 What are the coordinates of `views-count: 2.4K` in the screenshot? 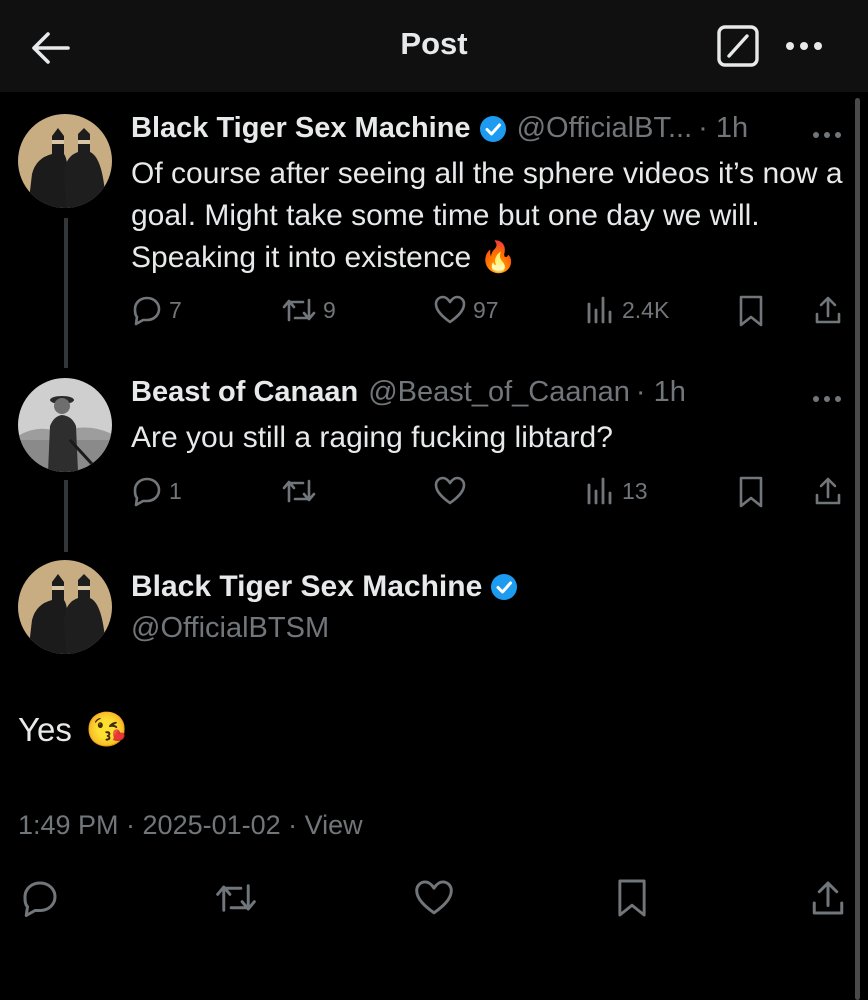 It's located at (646, 309).